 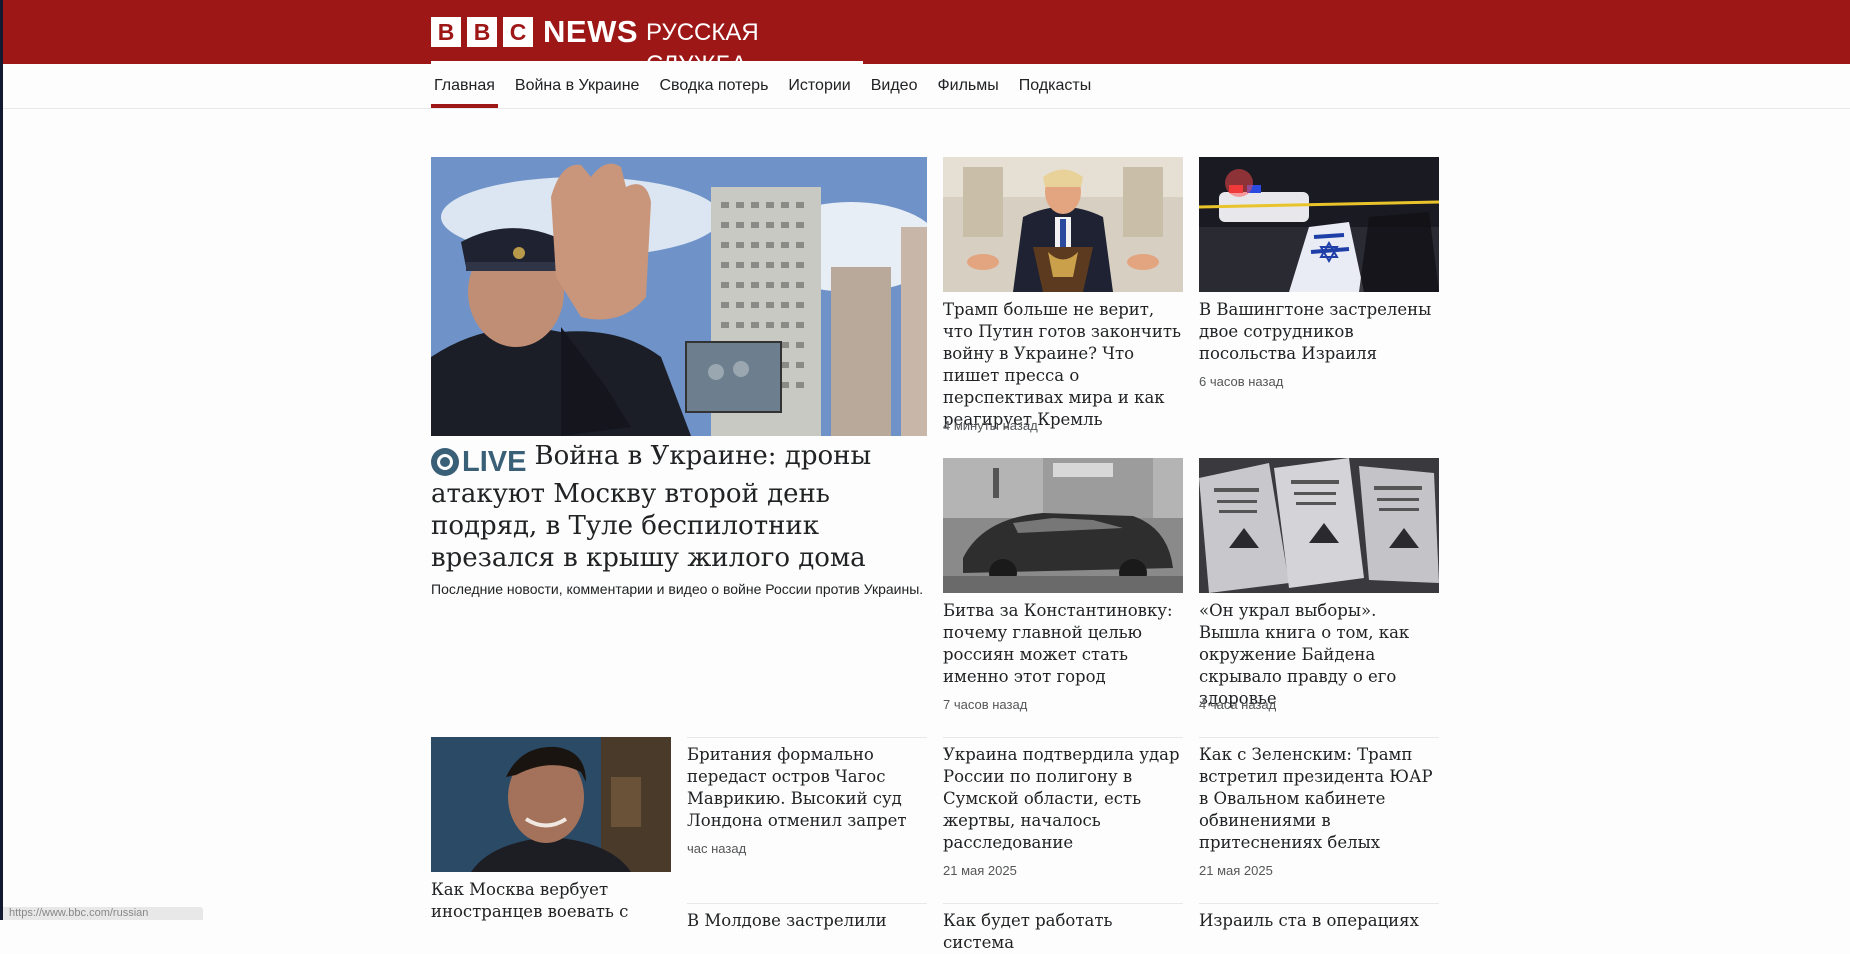 I want to click on story-timestamp-trump: 4 минуты назад, so click(x=990, y=425).